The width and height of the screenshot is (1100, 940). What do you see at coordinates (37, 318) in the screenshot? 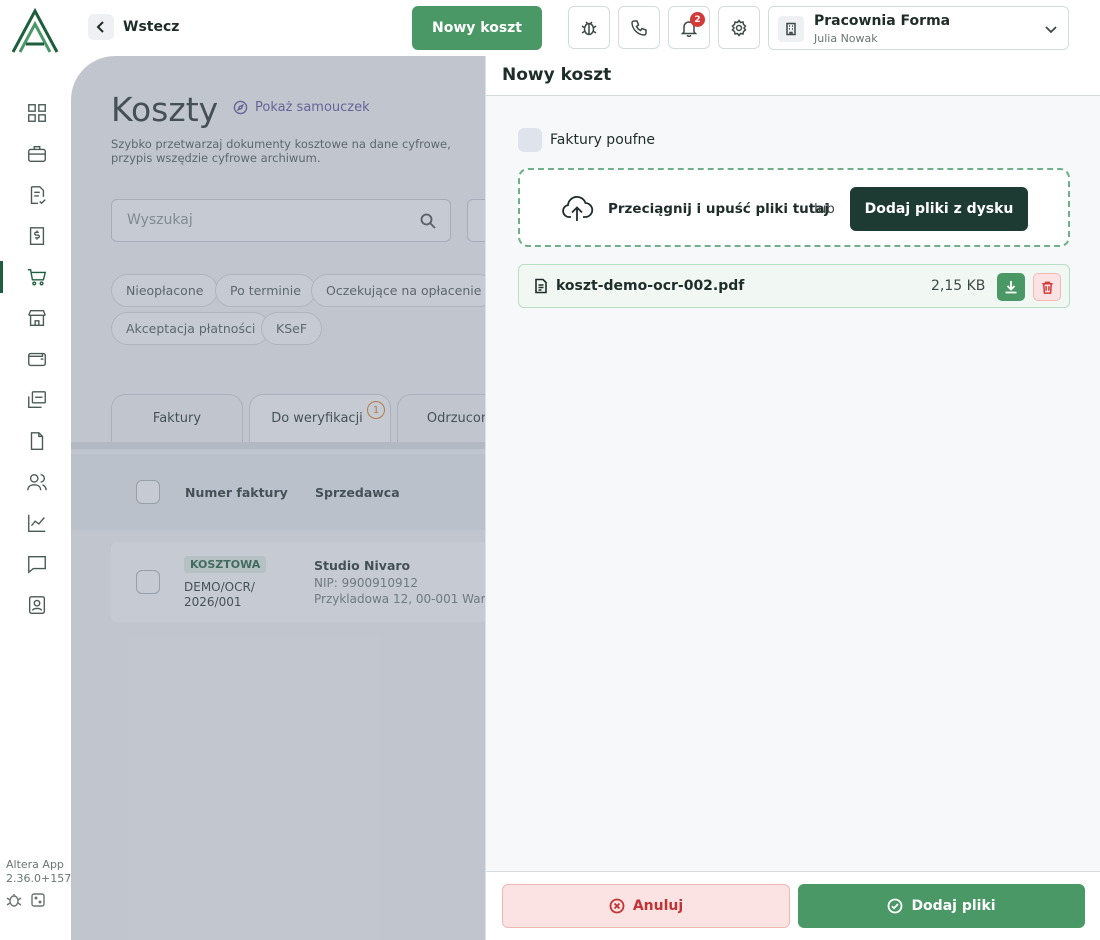
I see `store-icon` at bounding box center [37, 318].